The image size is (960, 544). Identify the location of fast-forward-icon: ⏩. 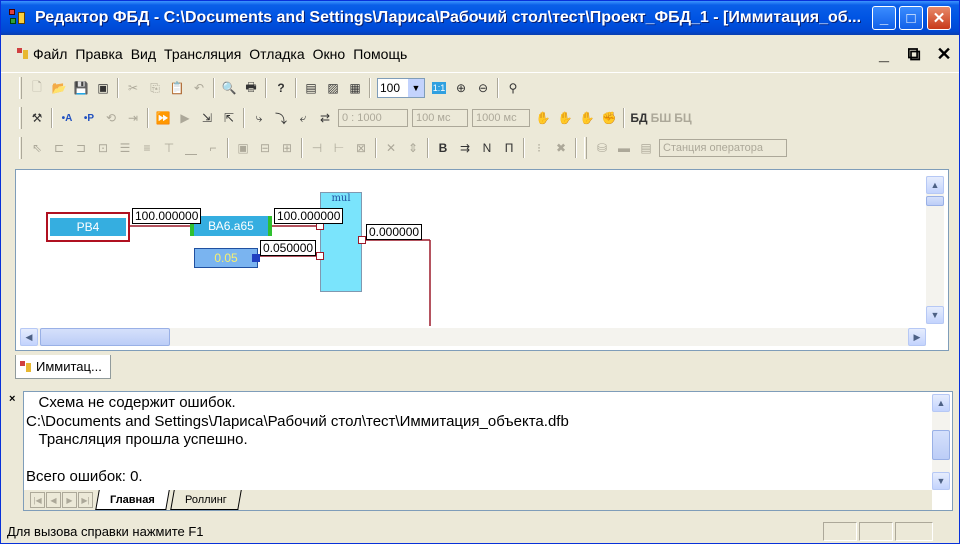
(163, 118).